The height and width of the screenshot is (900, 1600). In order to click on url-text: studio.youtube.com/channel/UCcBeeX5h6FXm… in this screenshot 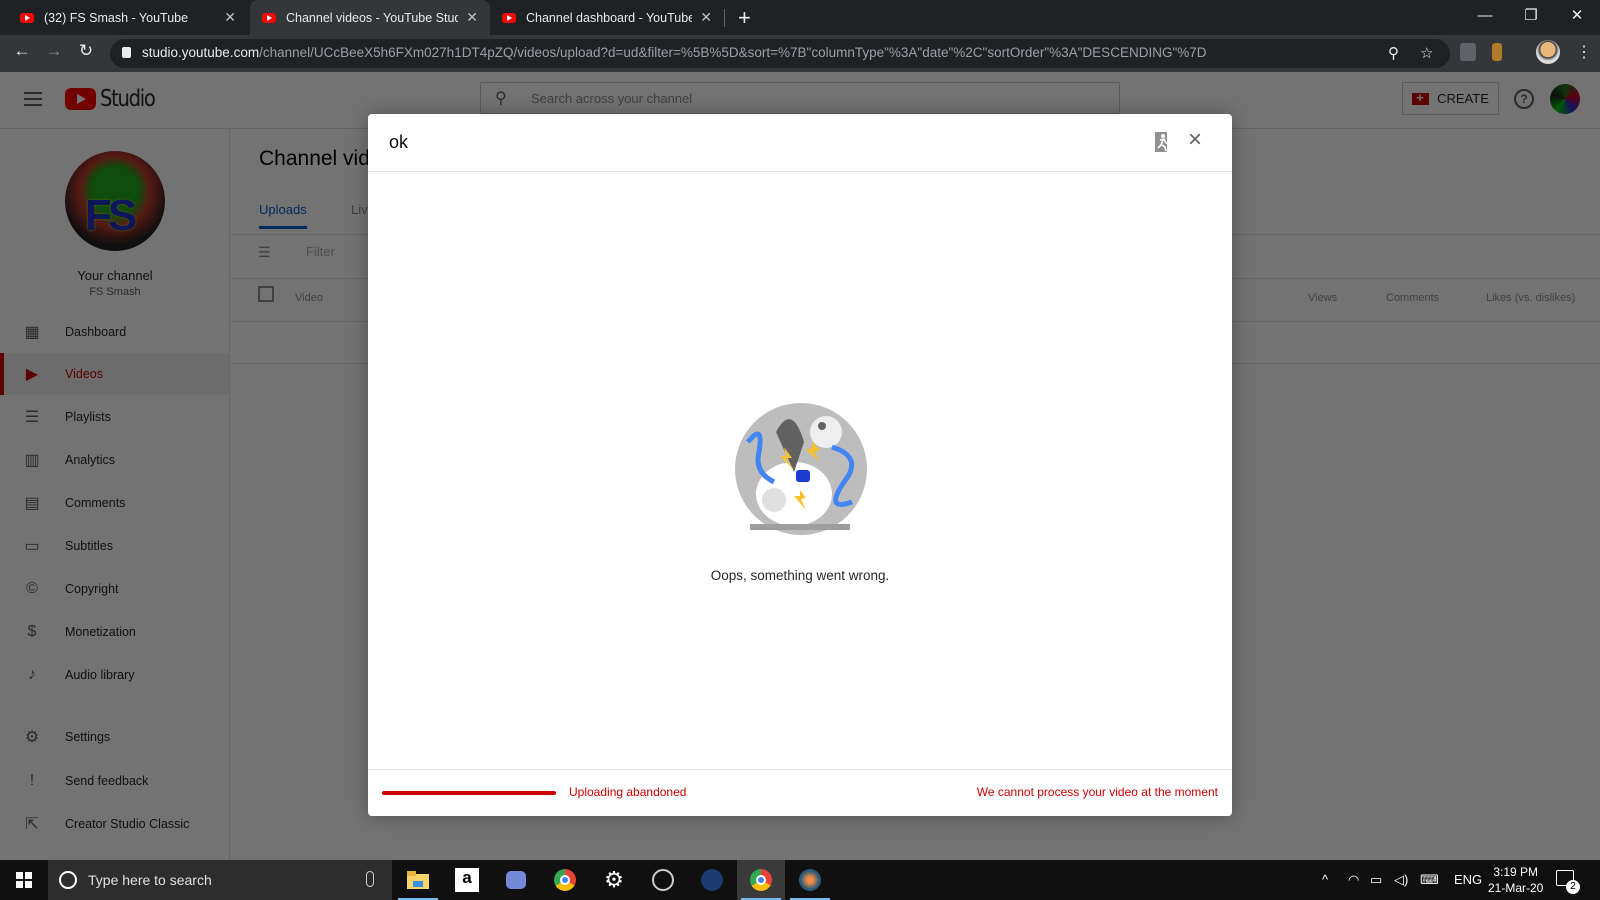, I will do `click(674, 52)`.